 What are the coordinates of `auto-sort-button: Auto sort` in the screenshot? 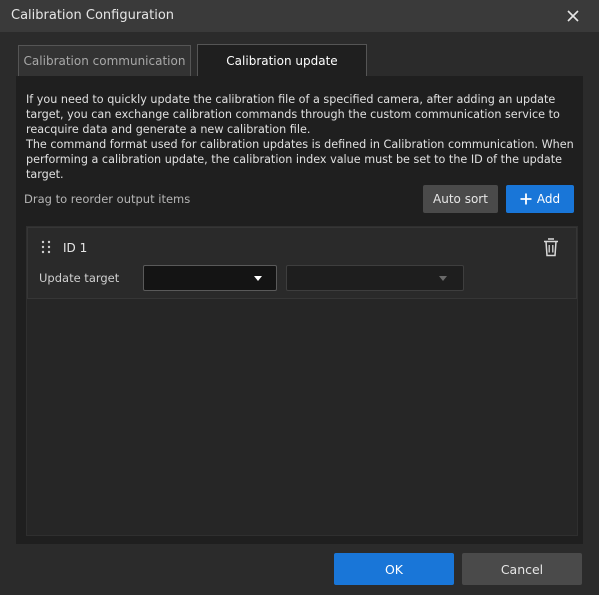 It's located at (460, 199).